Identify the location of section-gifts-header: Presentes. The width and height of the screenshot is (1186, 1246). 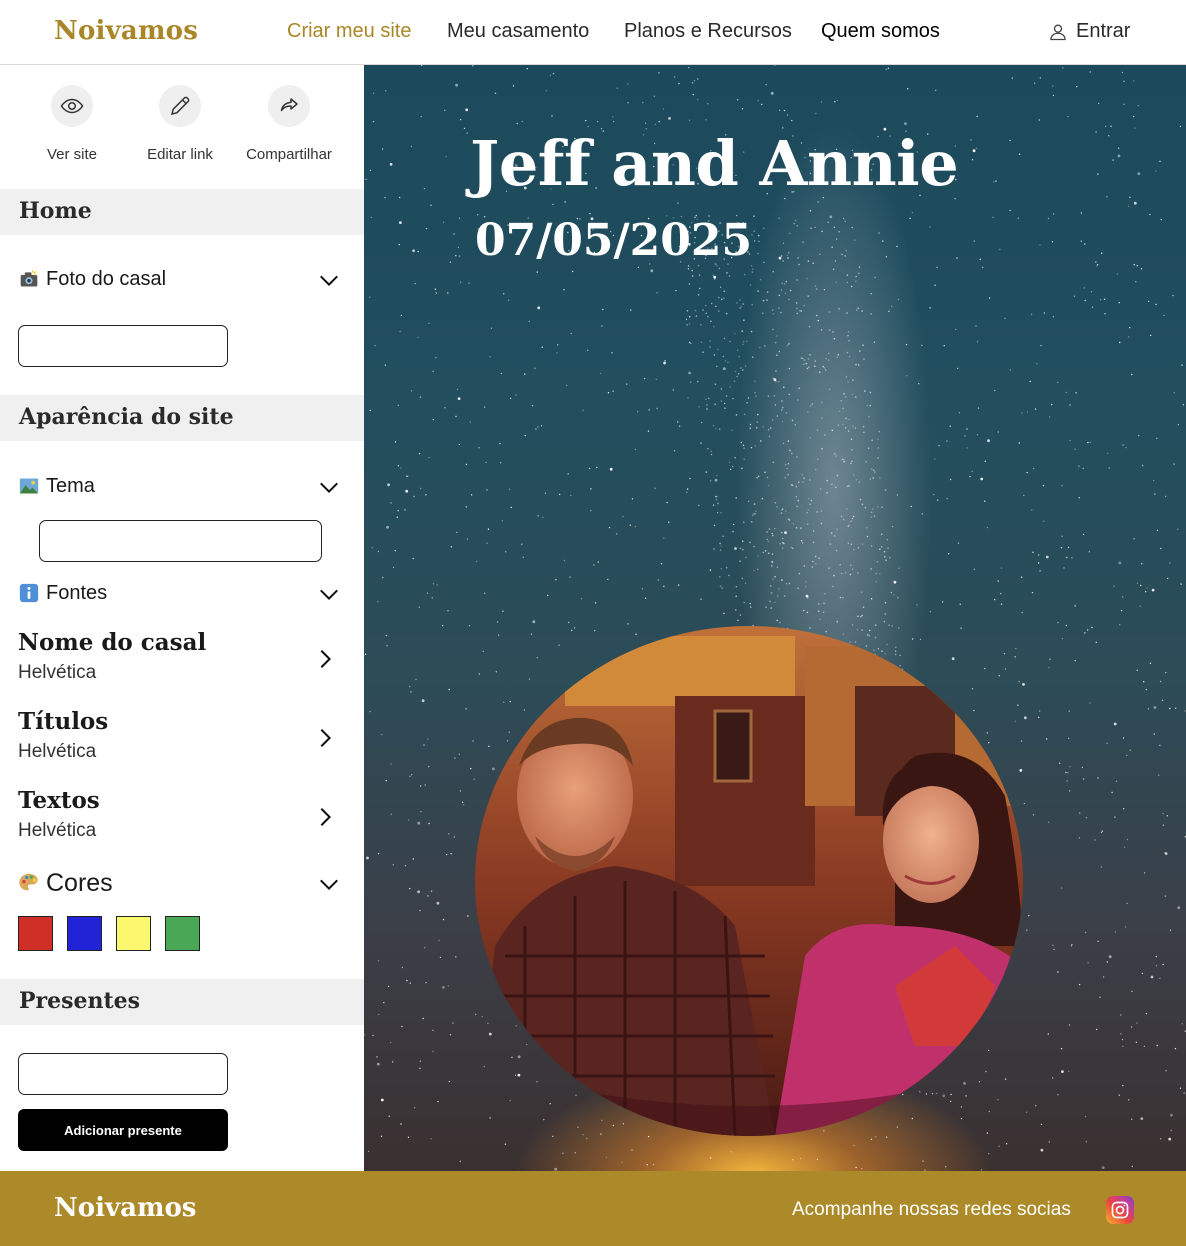
(182, 1002).